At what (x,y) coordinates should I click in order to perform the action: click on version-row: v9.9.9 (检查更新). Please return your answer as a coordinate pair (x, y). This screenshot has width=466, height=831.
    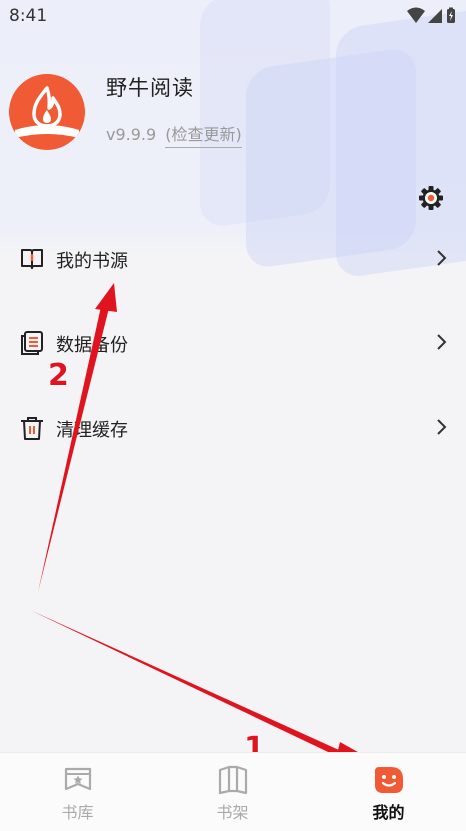
    Looking at the image, I should click on (174, 134).